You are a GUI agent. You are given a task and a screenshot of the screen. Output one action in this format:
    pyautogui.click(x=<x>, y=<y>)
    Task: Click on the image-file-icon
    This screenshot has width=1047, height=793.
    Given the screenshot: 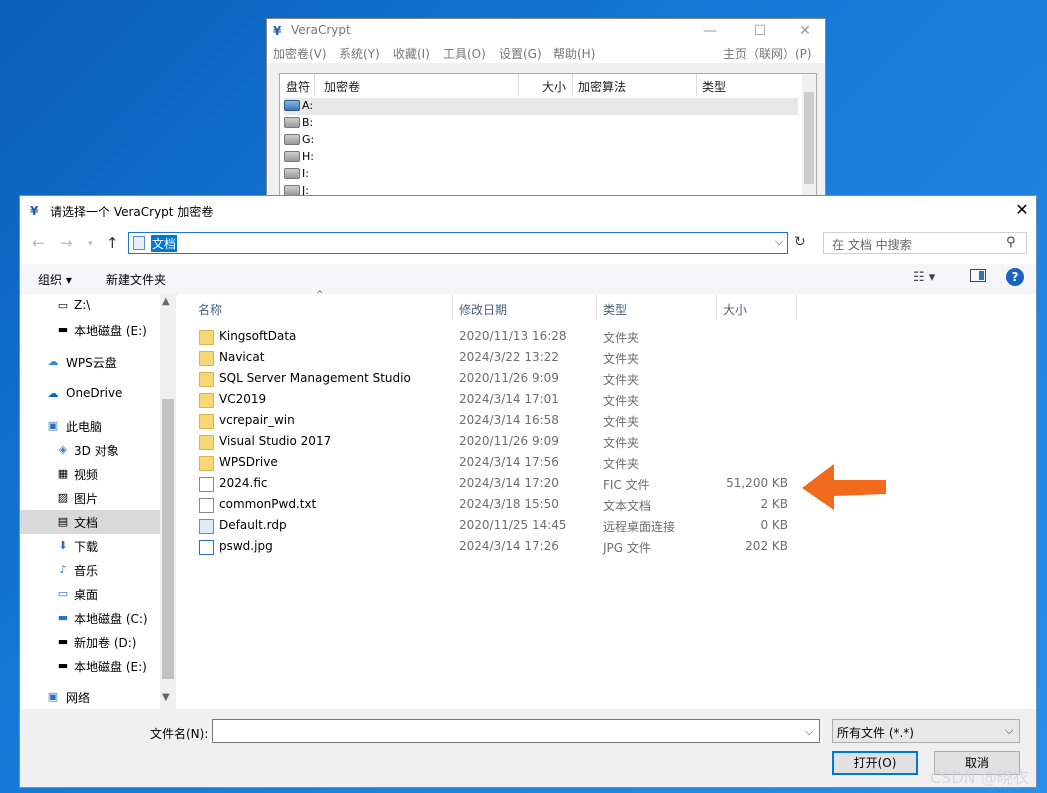 What is the action you would take?
    pyautogui.click(x=206, y=547)
    